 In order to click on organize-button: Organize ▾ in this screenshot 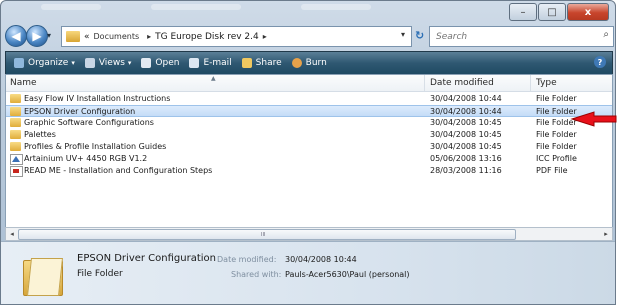, I will do `click(44, 63)`.